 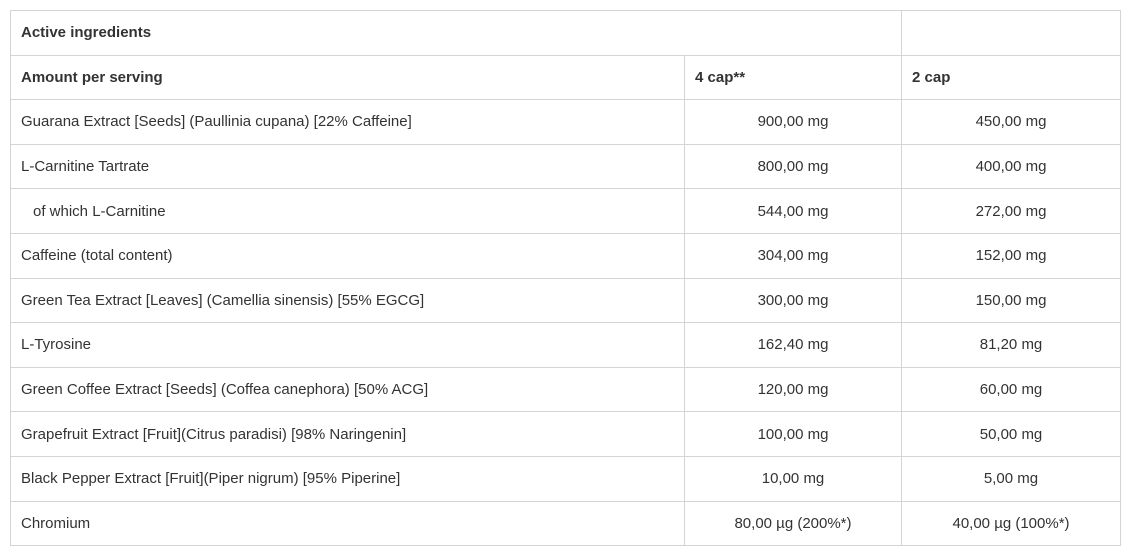 I want to click on amount-2-cap: 60,00 mg, so click(x=1011, y=389).